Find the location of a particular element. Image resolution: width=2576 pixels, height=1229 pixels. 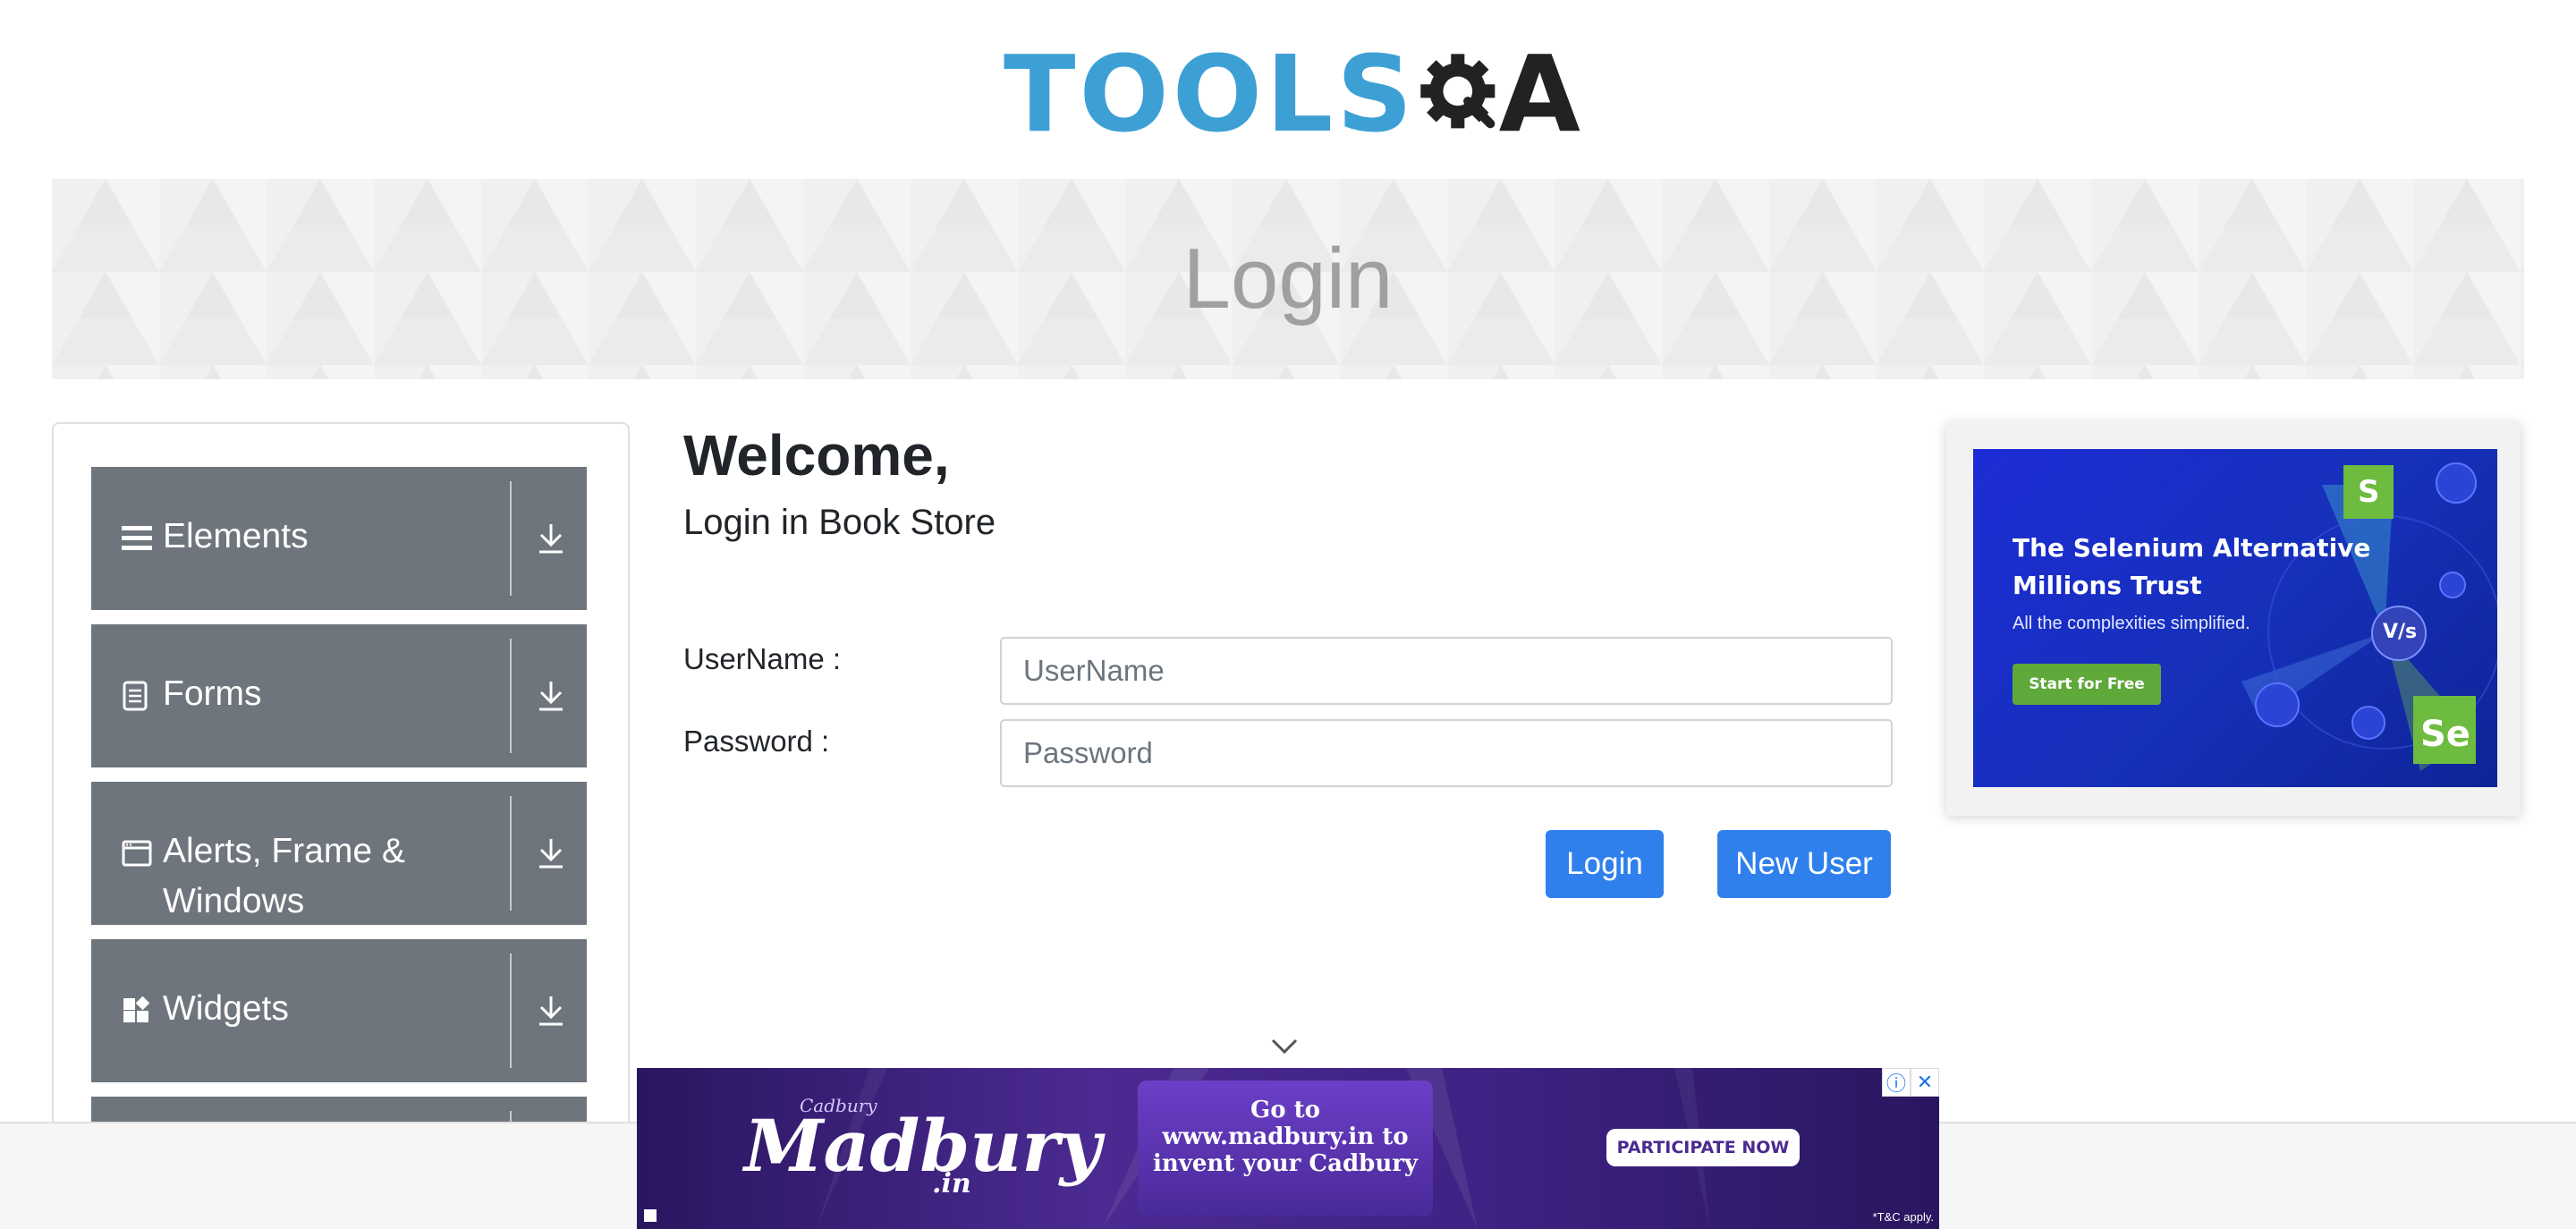

ad-choices: ⓘ ✕ is located at coordinates (1910, 1082).